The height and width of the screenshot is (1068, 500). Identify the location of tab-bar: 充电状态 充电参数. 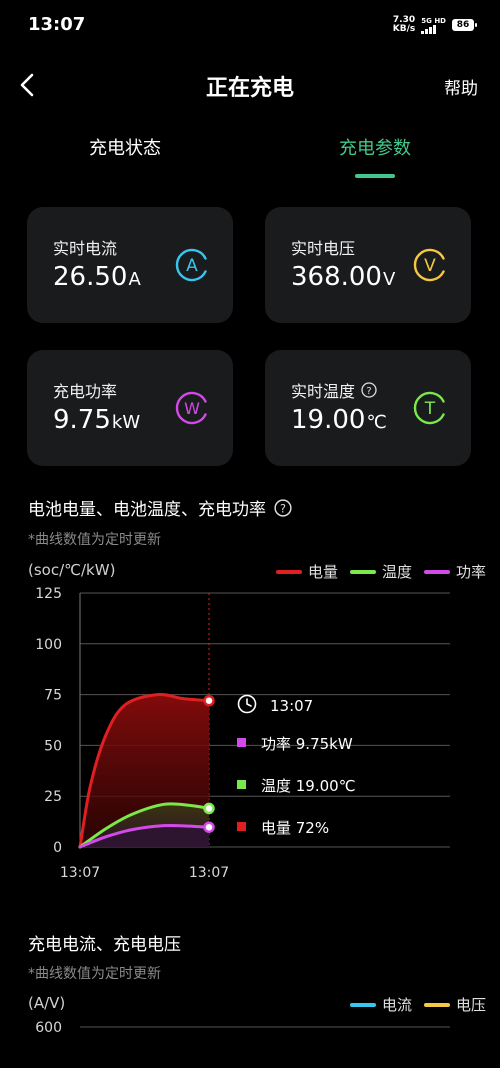
(250, 156).